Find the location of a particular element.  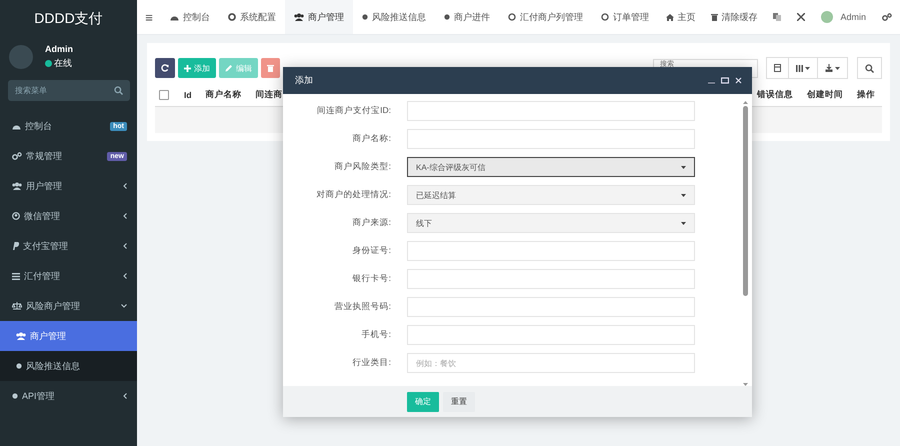

nav-tab: 系统配置 is located at coordinates (252, 17).